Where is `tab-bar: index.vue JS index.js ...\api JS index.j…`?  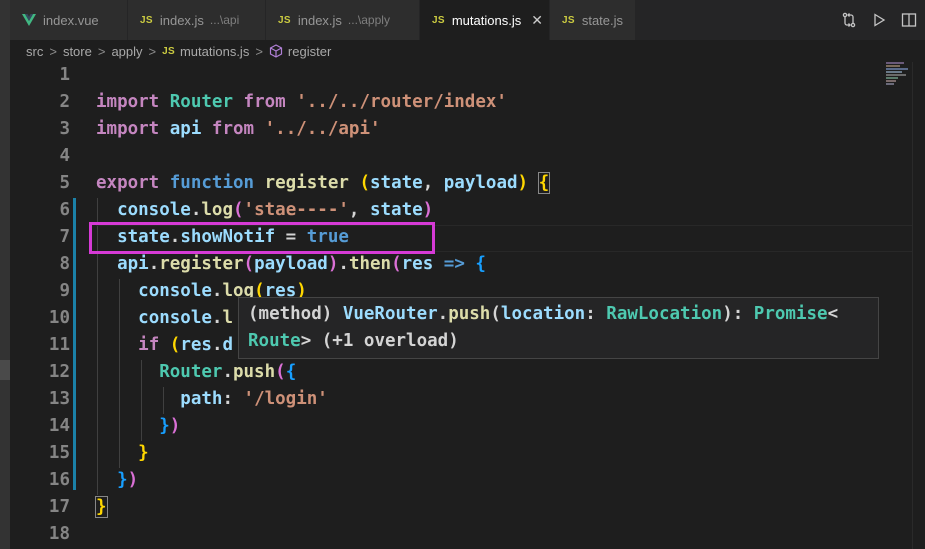
tab-bar: index.vue JS index.js ...\api JS index.j… is located at coordinates (462, 20).